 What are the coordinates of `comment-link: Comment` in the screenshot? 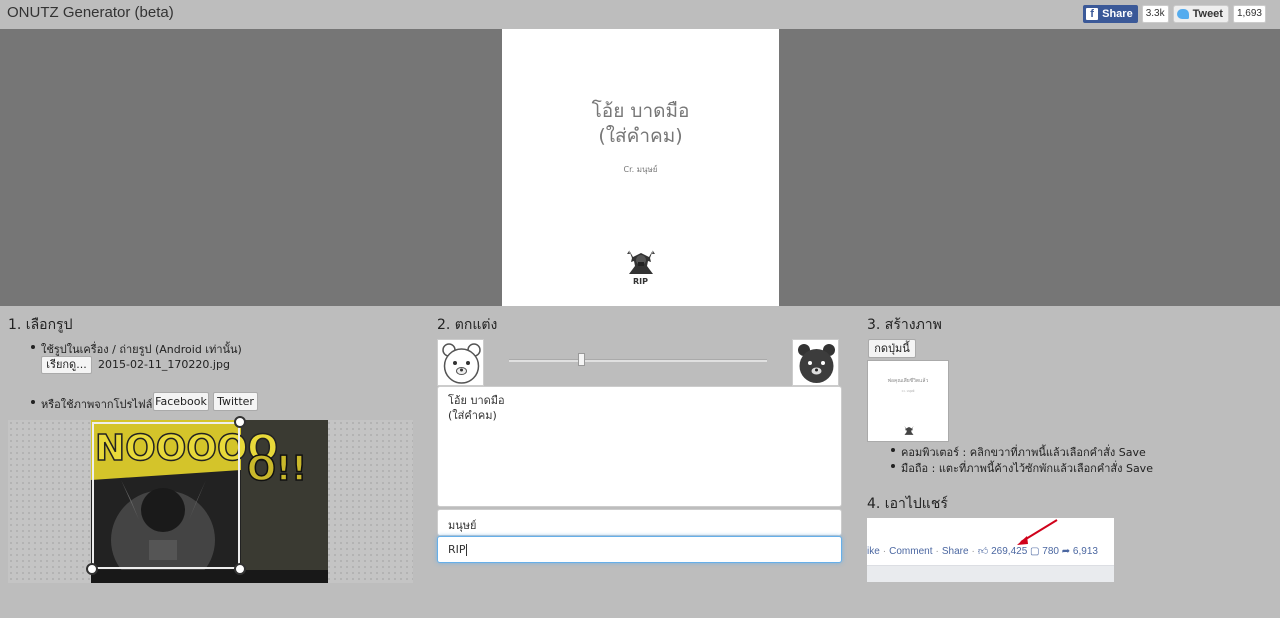 It's located at (911, 551).